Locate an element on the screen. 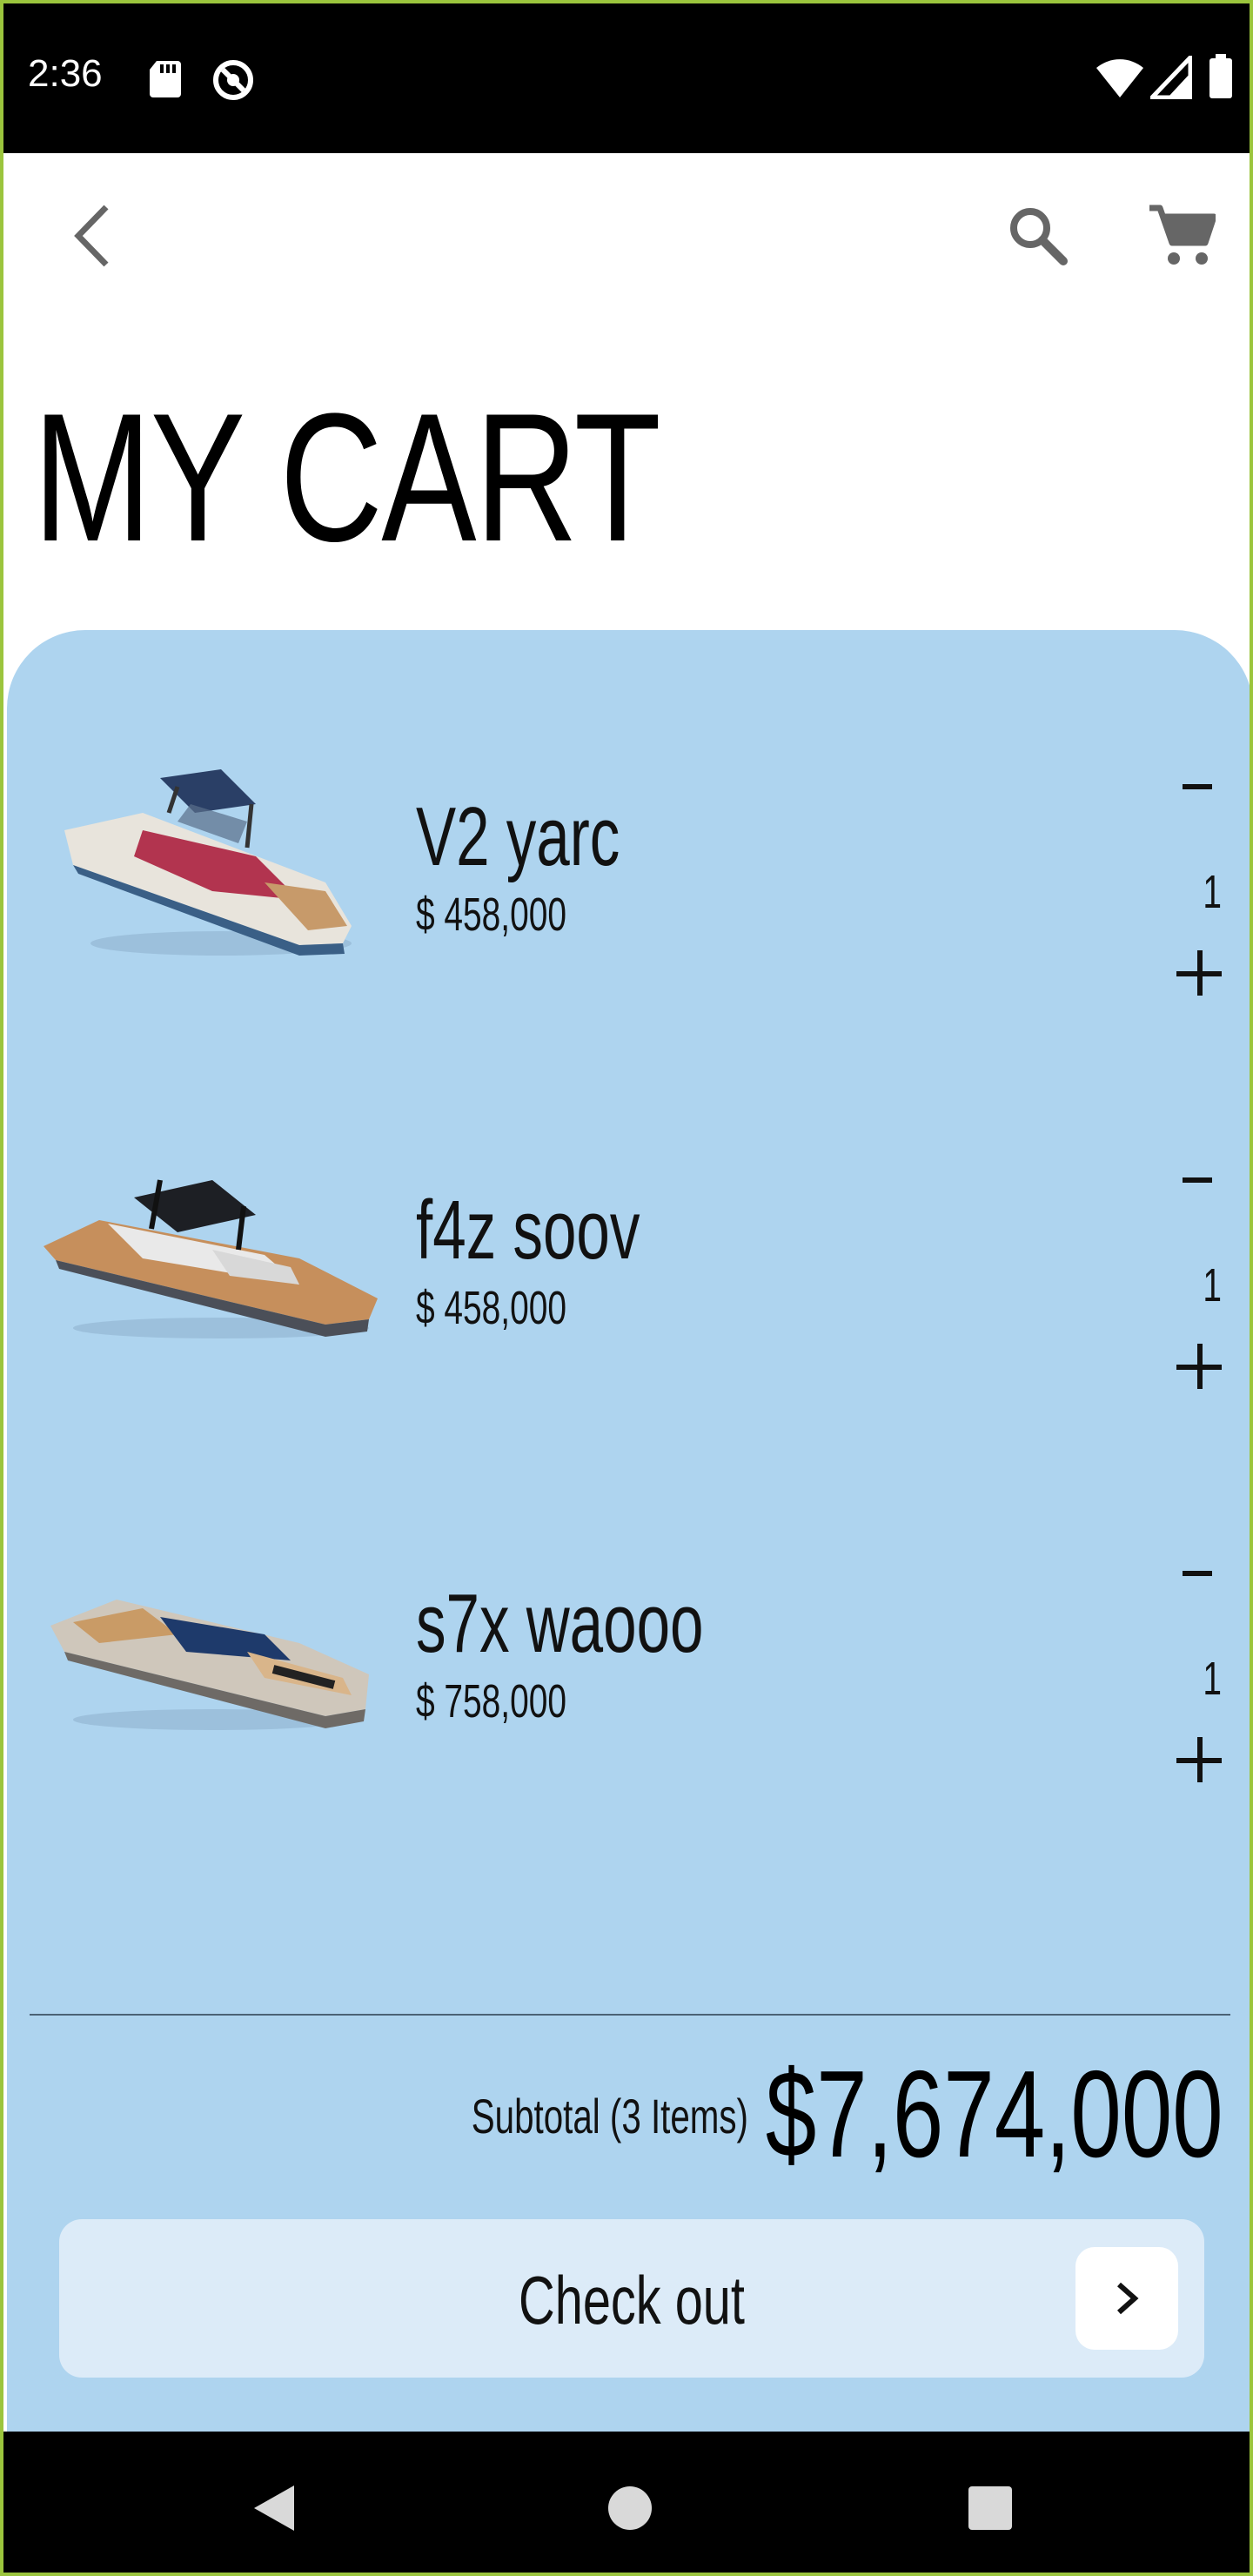 The height and width of the screenshot is (2576, 1253). item-name: V2 yarc is located at coordinates (518, 837).